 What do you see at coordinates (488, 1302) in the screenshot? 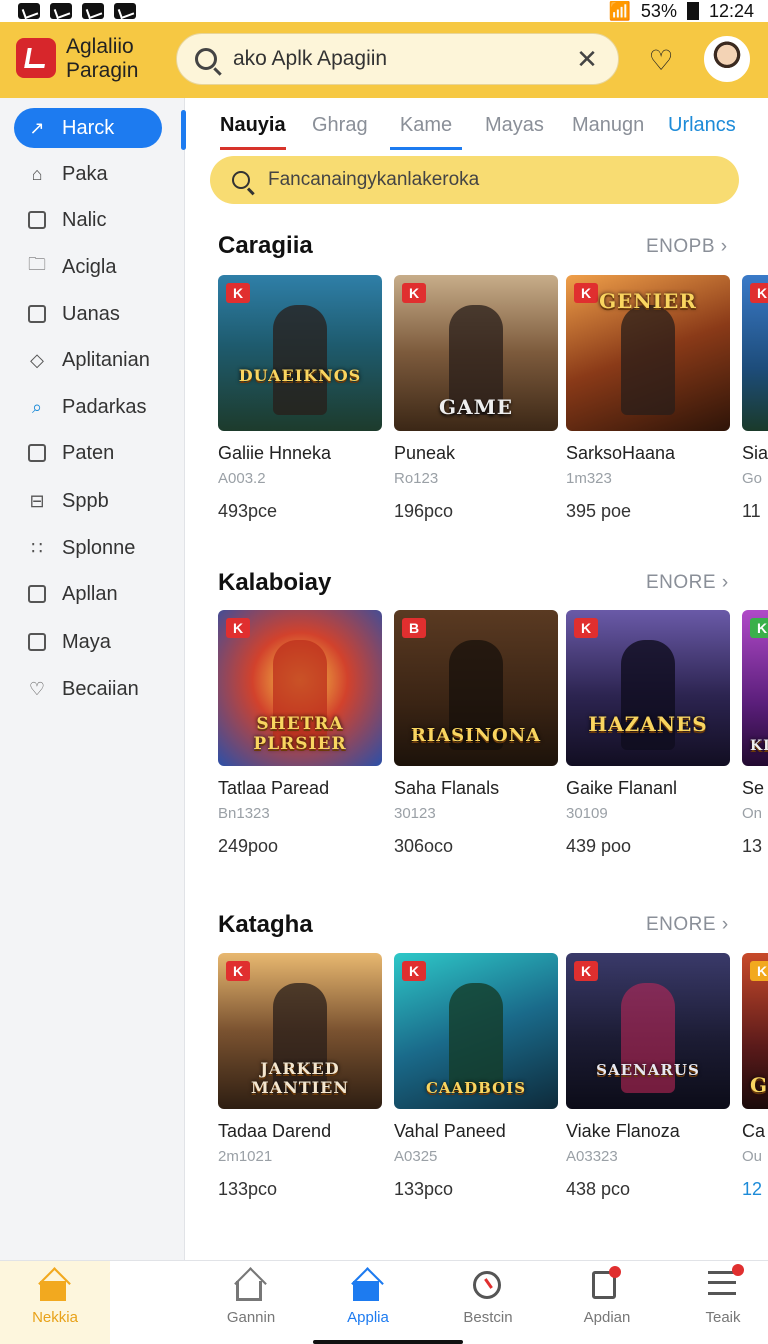
I see `nav-item-bestseller: Bestcin` at bounding box center [488, 1302].